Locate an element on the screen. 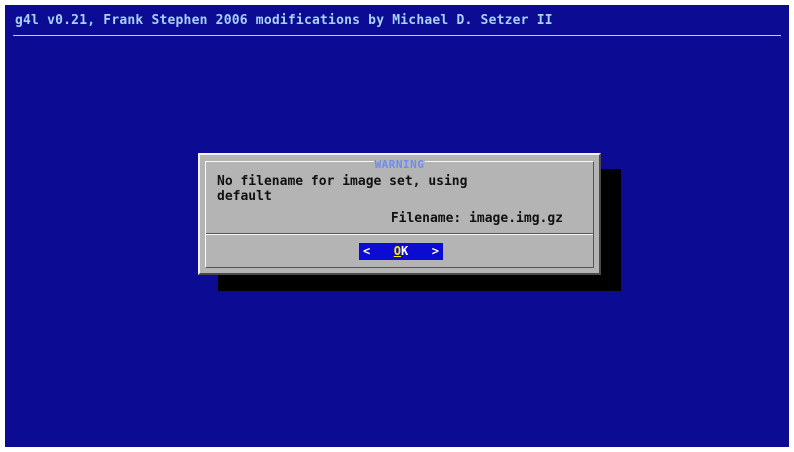 This screenshot has height=452, width=794. dialog-separator is located at coordinates (399, 234).